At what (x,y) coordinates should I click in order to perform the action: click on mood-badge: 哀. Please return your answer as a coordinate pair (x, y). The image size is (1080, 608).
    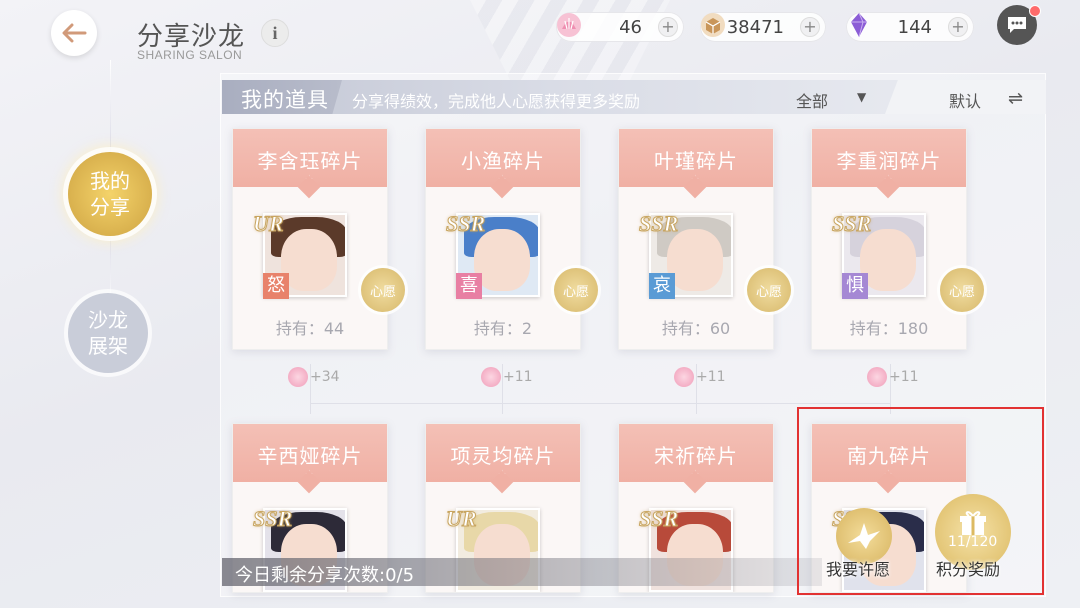
    Looking at the image, I should click on (662, 286).